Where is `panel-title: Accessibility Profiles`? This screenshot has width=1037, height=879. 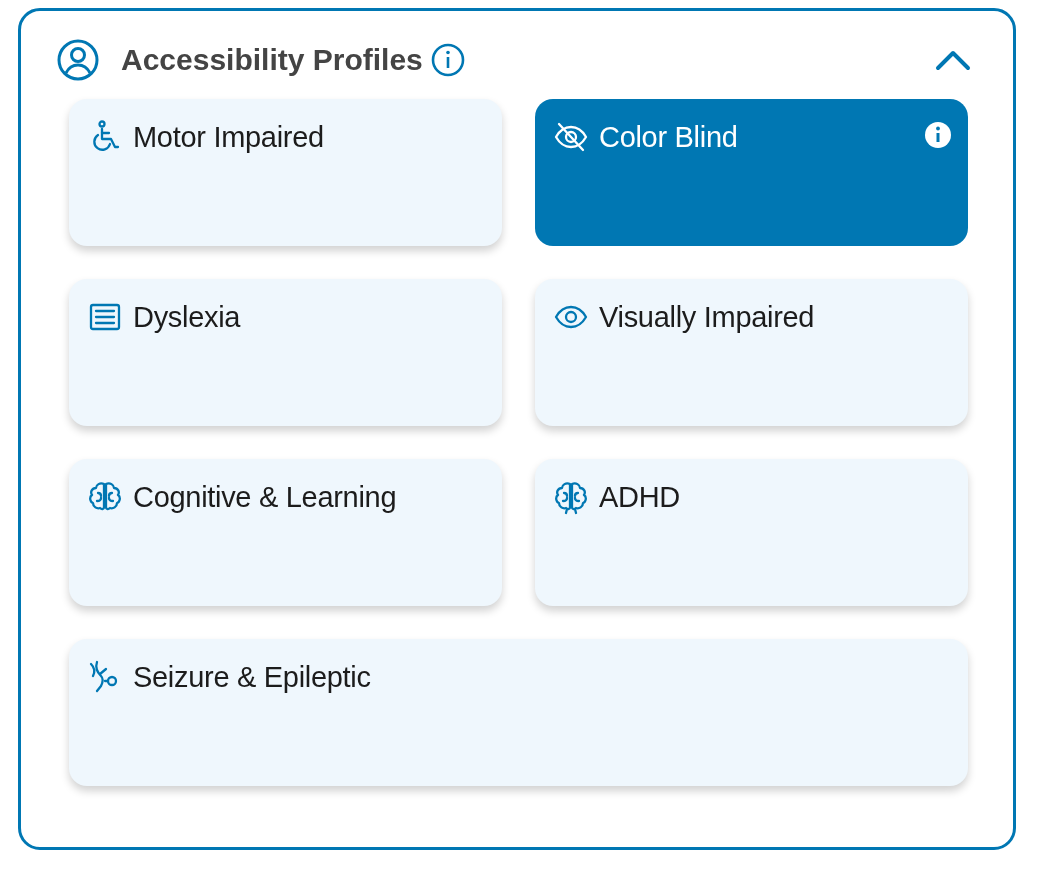 panel-title: Accessibility Profiles is located at coordinates (272, 60).